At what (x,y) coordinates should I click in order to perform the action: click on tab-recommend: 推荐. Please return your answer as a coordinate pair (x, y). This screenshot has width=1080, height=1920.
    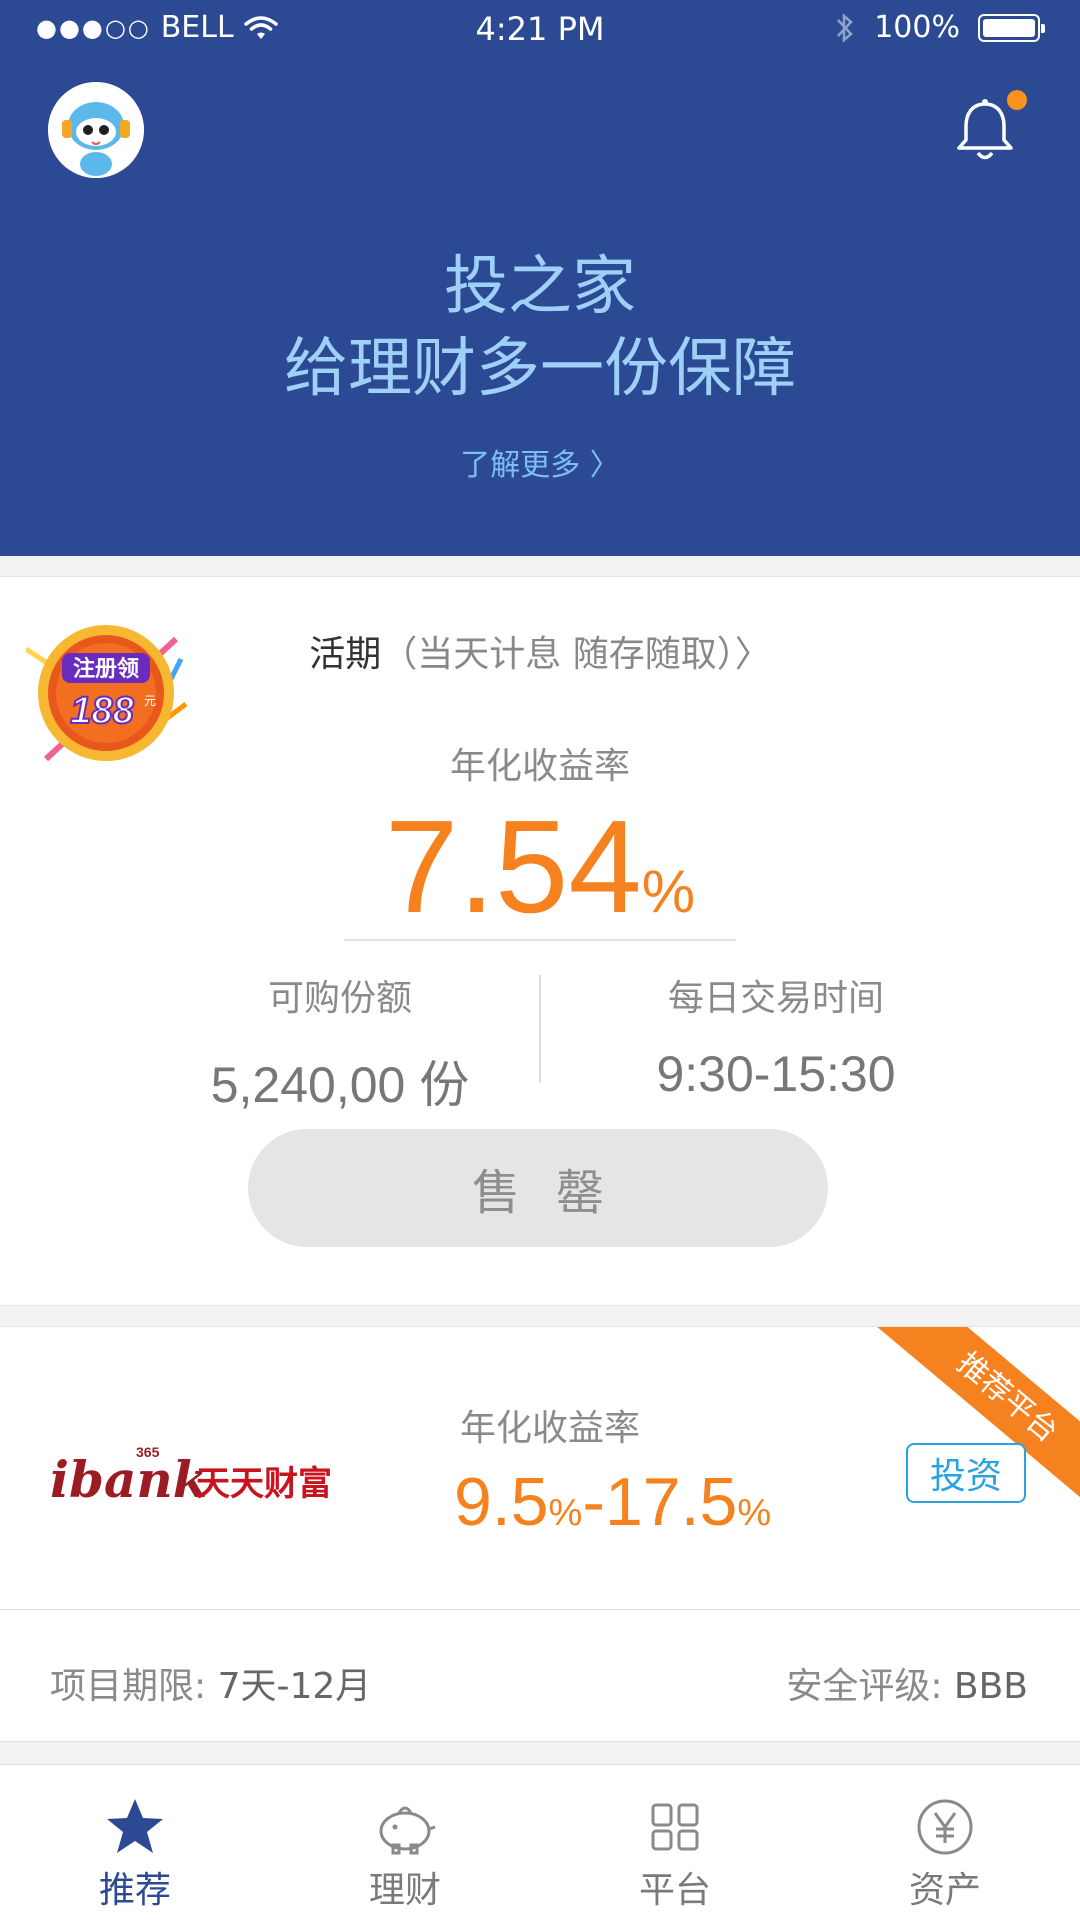
    Looking at the image, I should click on (135, 1842).